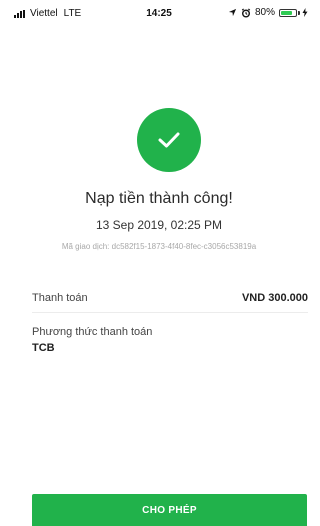 Image resolution: width=320 pixels, height=526 pixels. Describe the element at coordinates (43, 348) in the screenshot. I see `payment-method-value: TCB` at that location.